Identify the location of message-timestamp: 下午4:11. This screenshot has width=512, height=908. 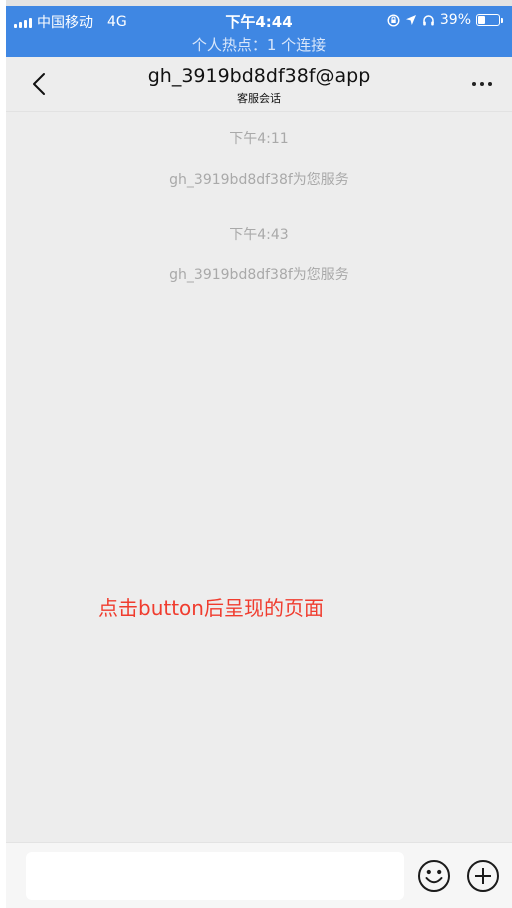
(259, 139).